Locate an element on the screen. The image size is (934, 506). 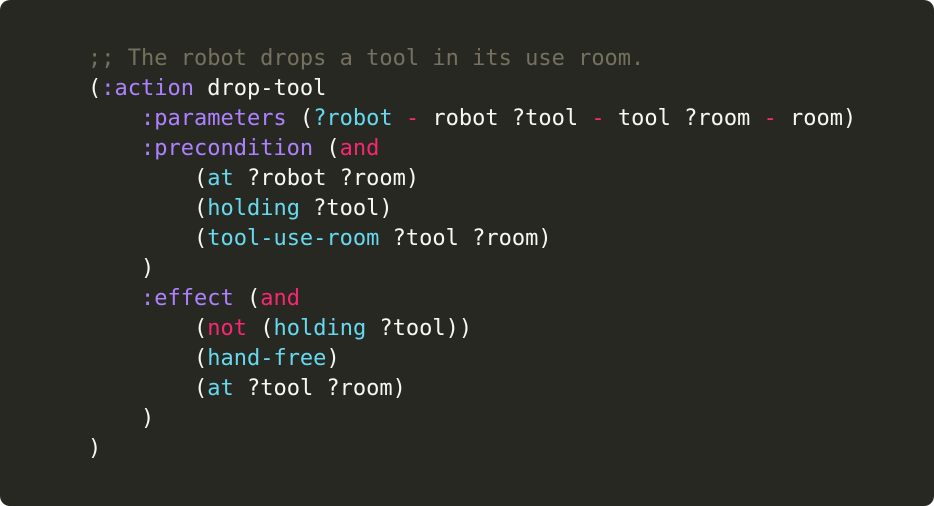
code-line: (not (holding ?tool)) is located at coordinates (472, 329).